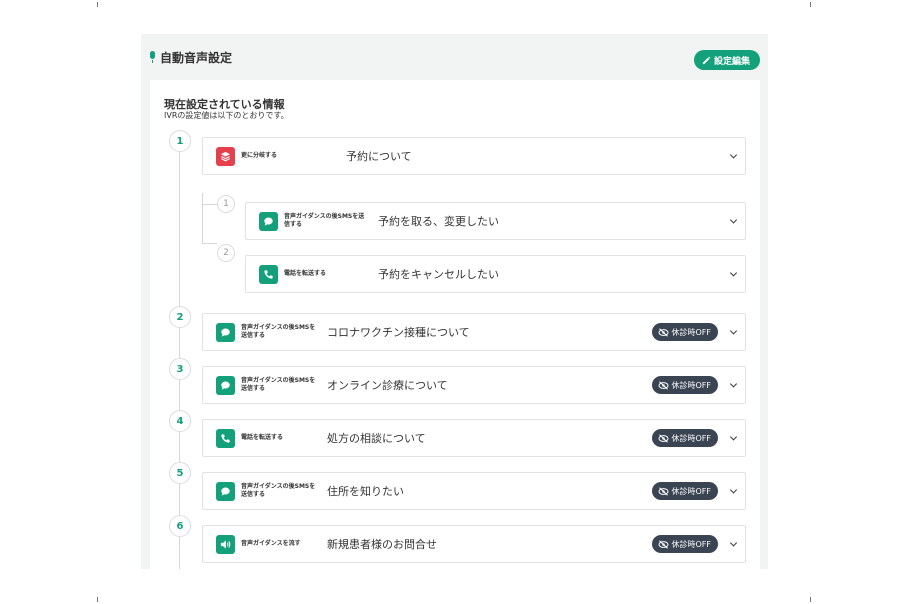  What do you see at coordinates (226, 115) in the screenshot?
I see `info-subtitle: IVRの設定値は以下のとおりです。` at bounding box center [226, 115].